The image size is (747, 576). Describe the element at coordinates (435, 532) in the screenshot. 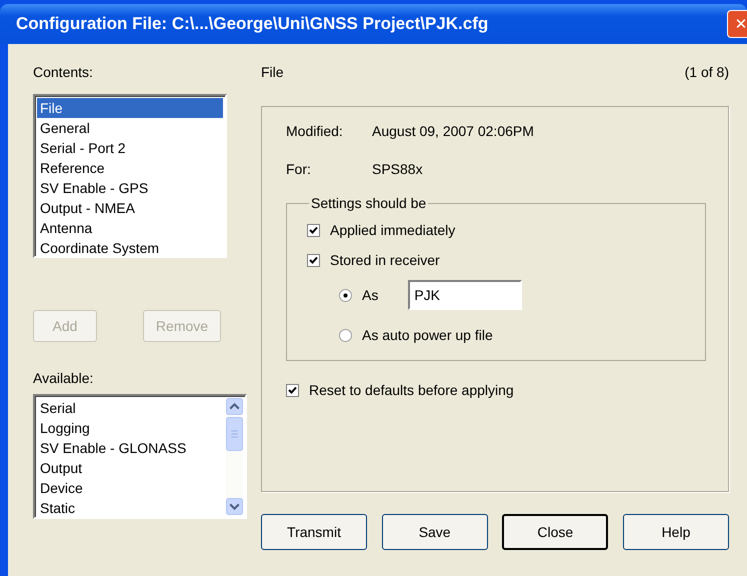

I see `dialog-button: Save` at that location.